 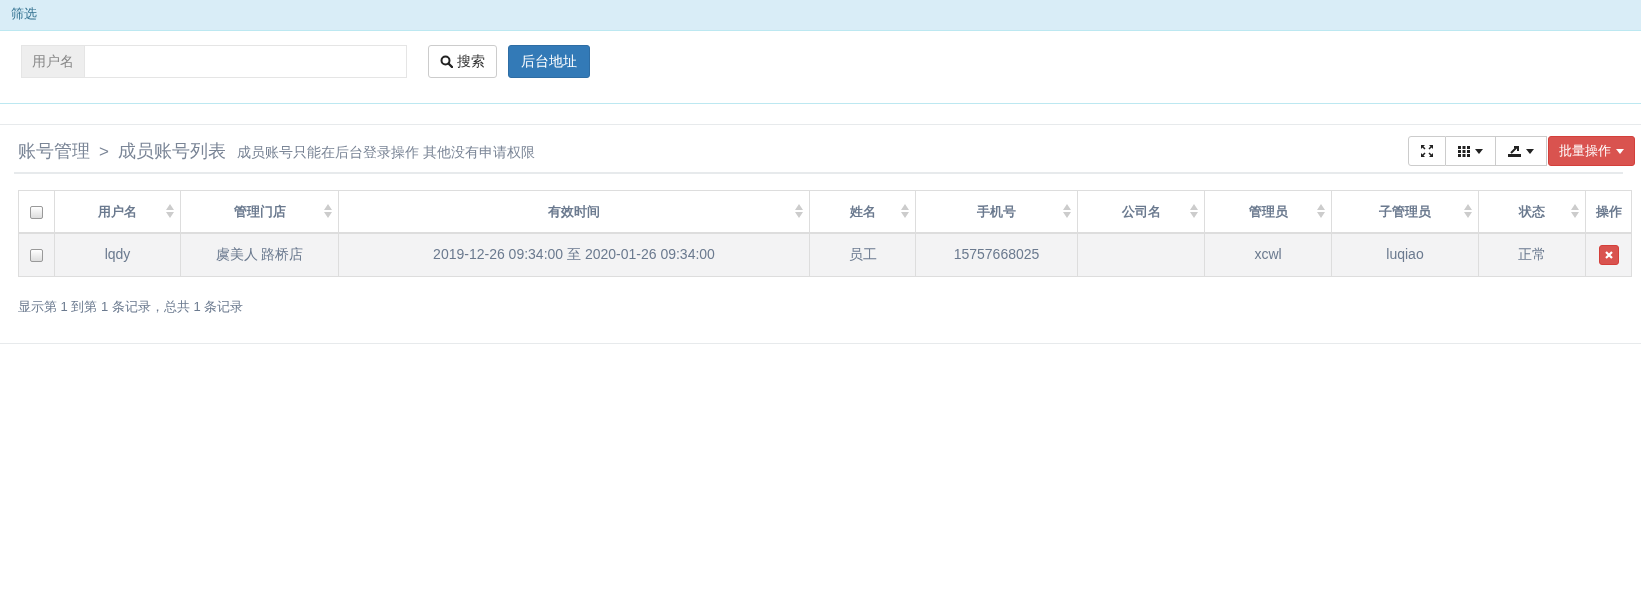 What do you see at coordinates (385, 152) in the screenshot?
I see `page-note: 成员账号只能在后台登录操作 其他没有申请权限` at bounding box center [385, 152].